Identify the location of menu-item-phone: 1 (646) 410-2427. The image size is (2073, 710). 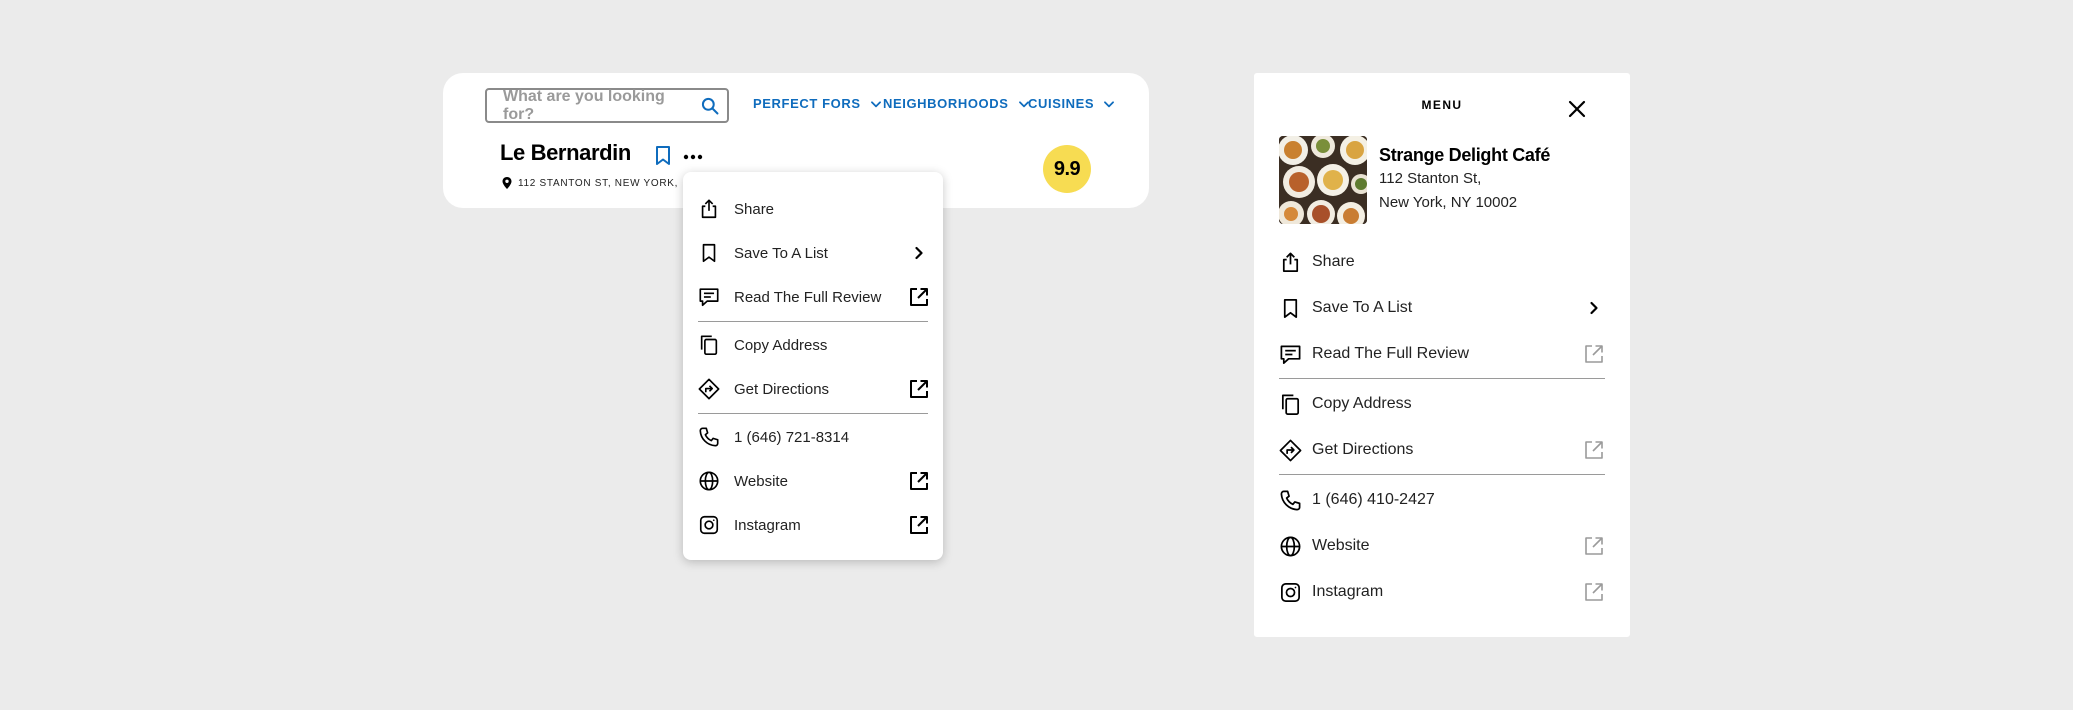
(1442, 500).